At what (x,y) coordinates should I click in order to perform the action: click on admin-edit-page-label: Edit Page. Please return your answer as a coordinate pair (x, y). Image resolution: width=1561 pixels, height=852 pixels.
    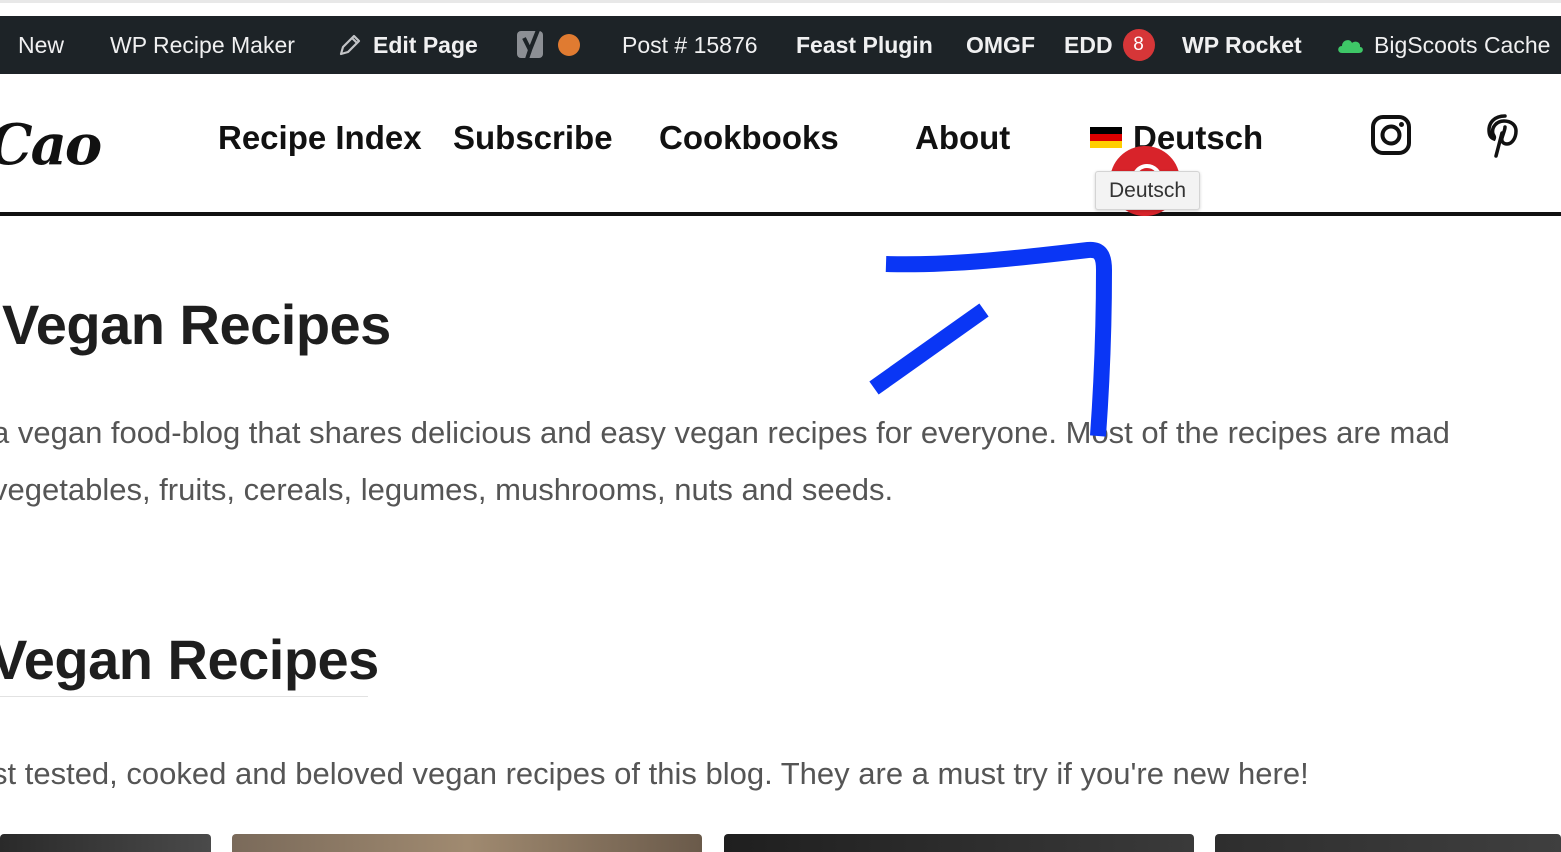
    Looking at the image, I should click on (425, 45).